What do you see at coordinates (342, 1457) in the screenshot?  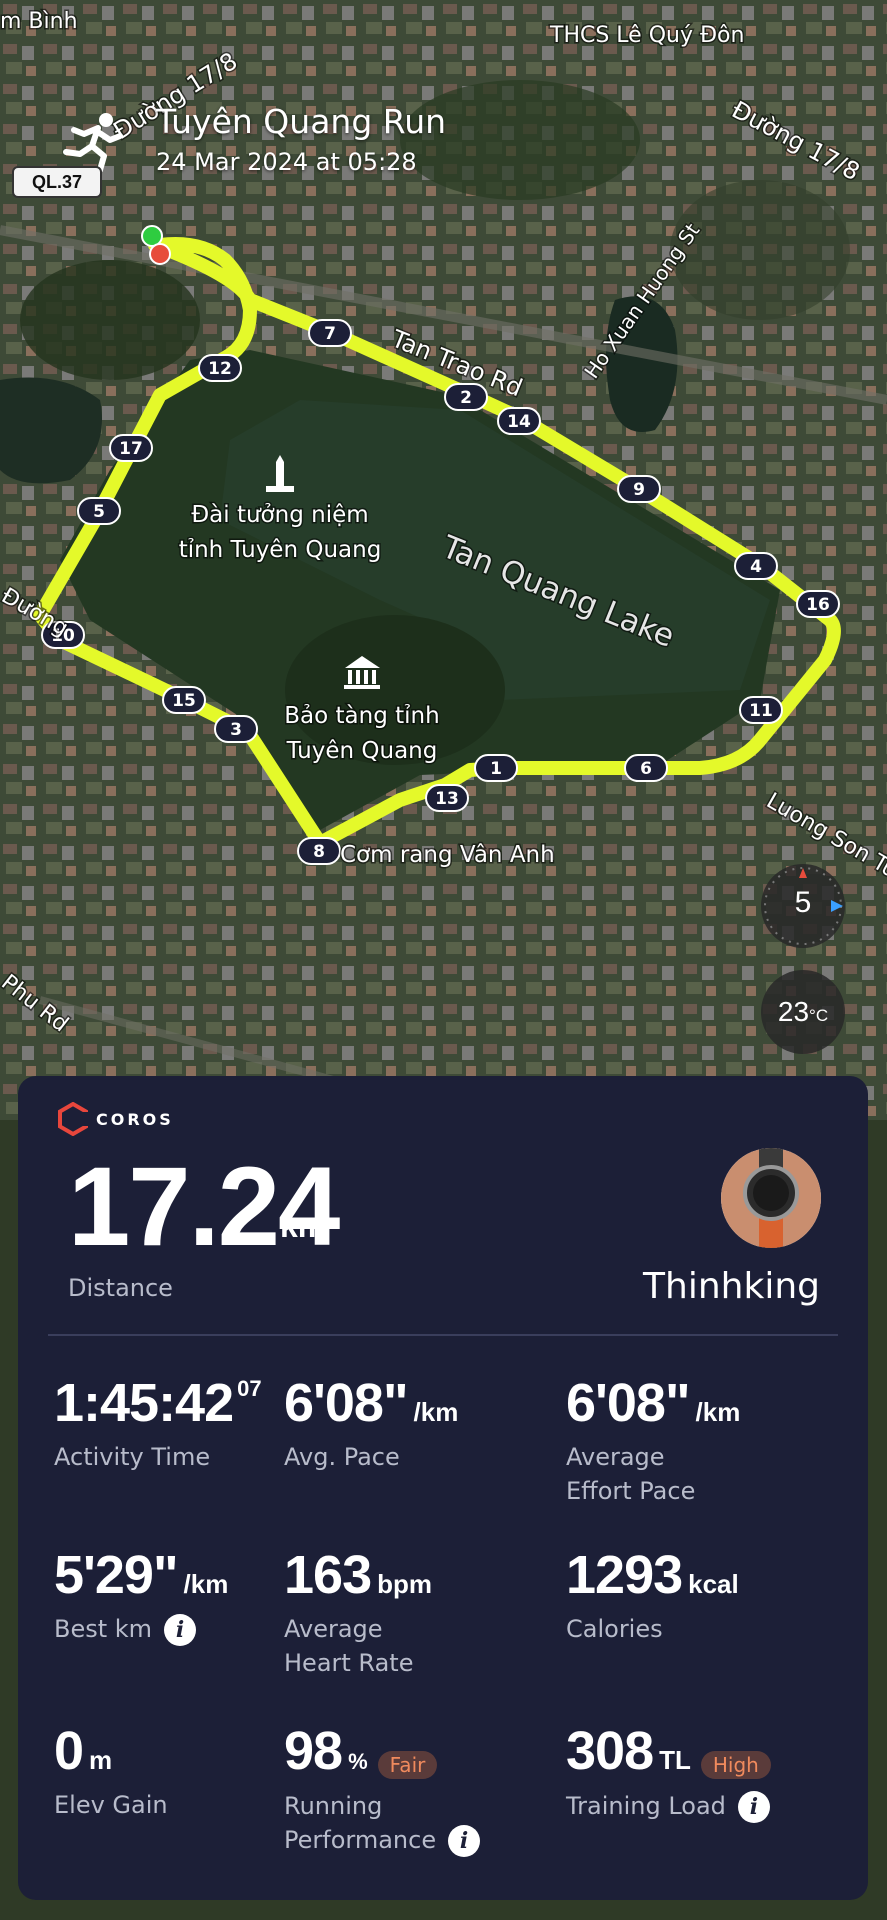 I see `avg-pace-label: Avg. Pace` at bounding box center [342, 1457].